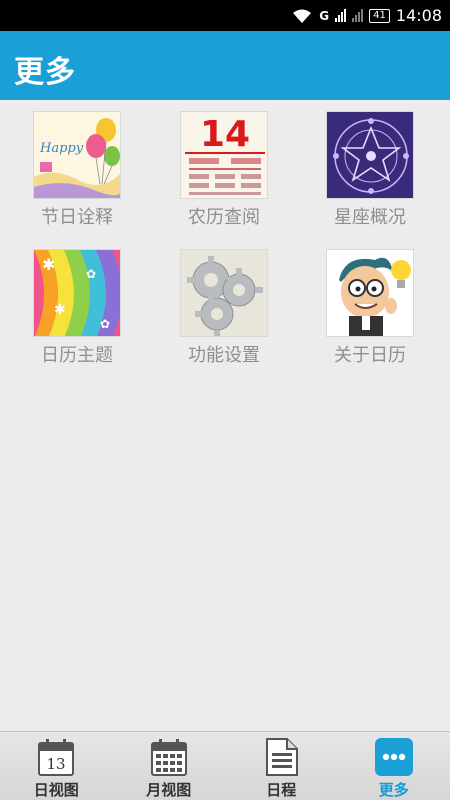 The width and height of the screenshot is (450, 800). I want to click on grid-item-settings: 功能设置, so click(222, 312).